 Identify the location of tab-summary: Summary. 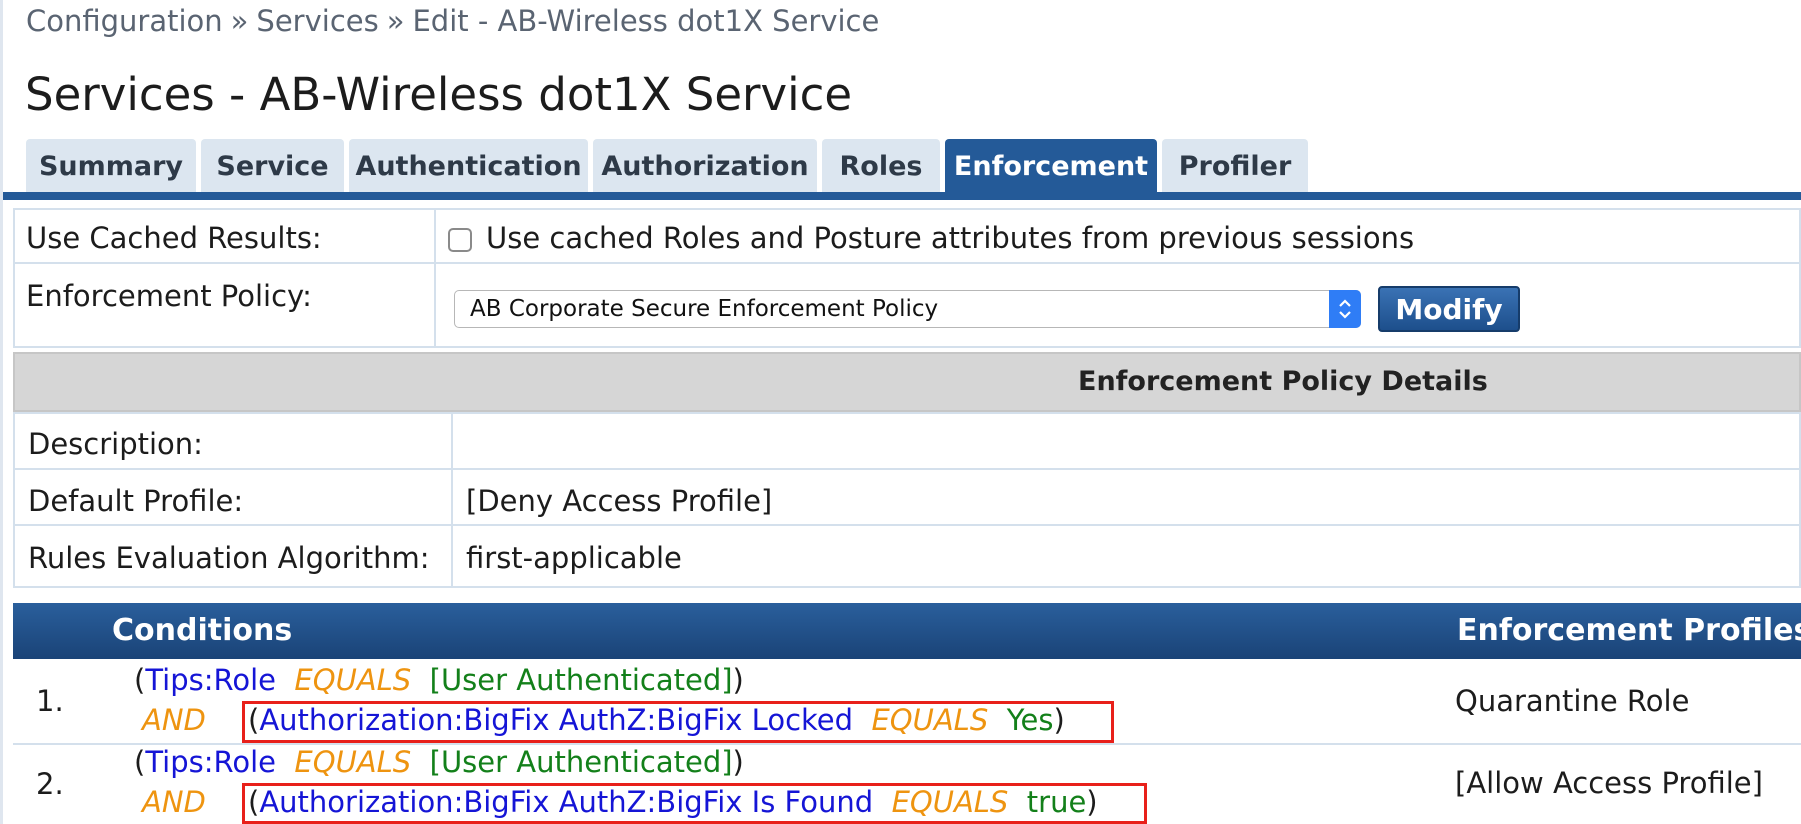
(111, 166).